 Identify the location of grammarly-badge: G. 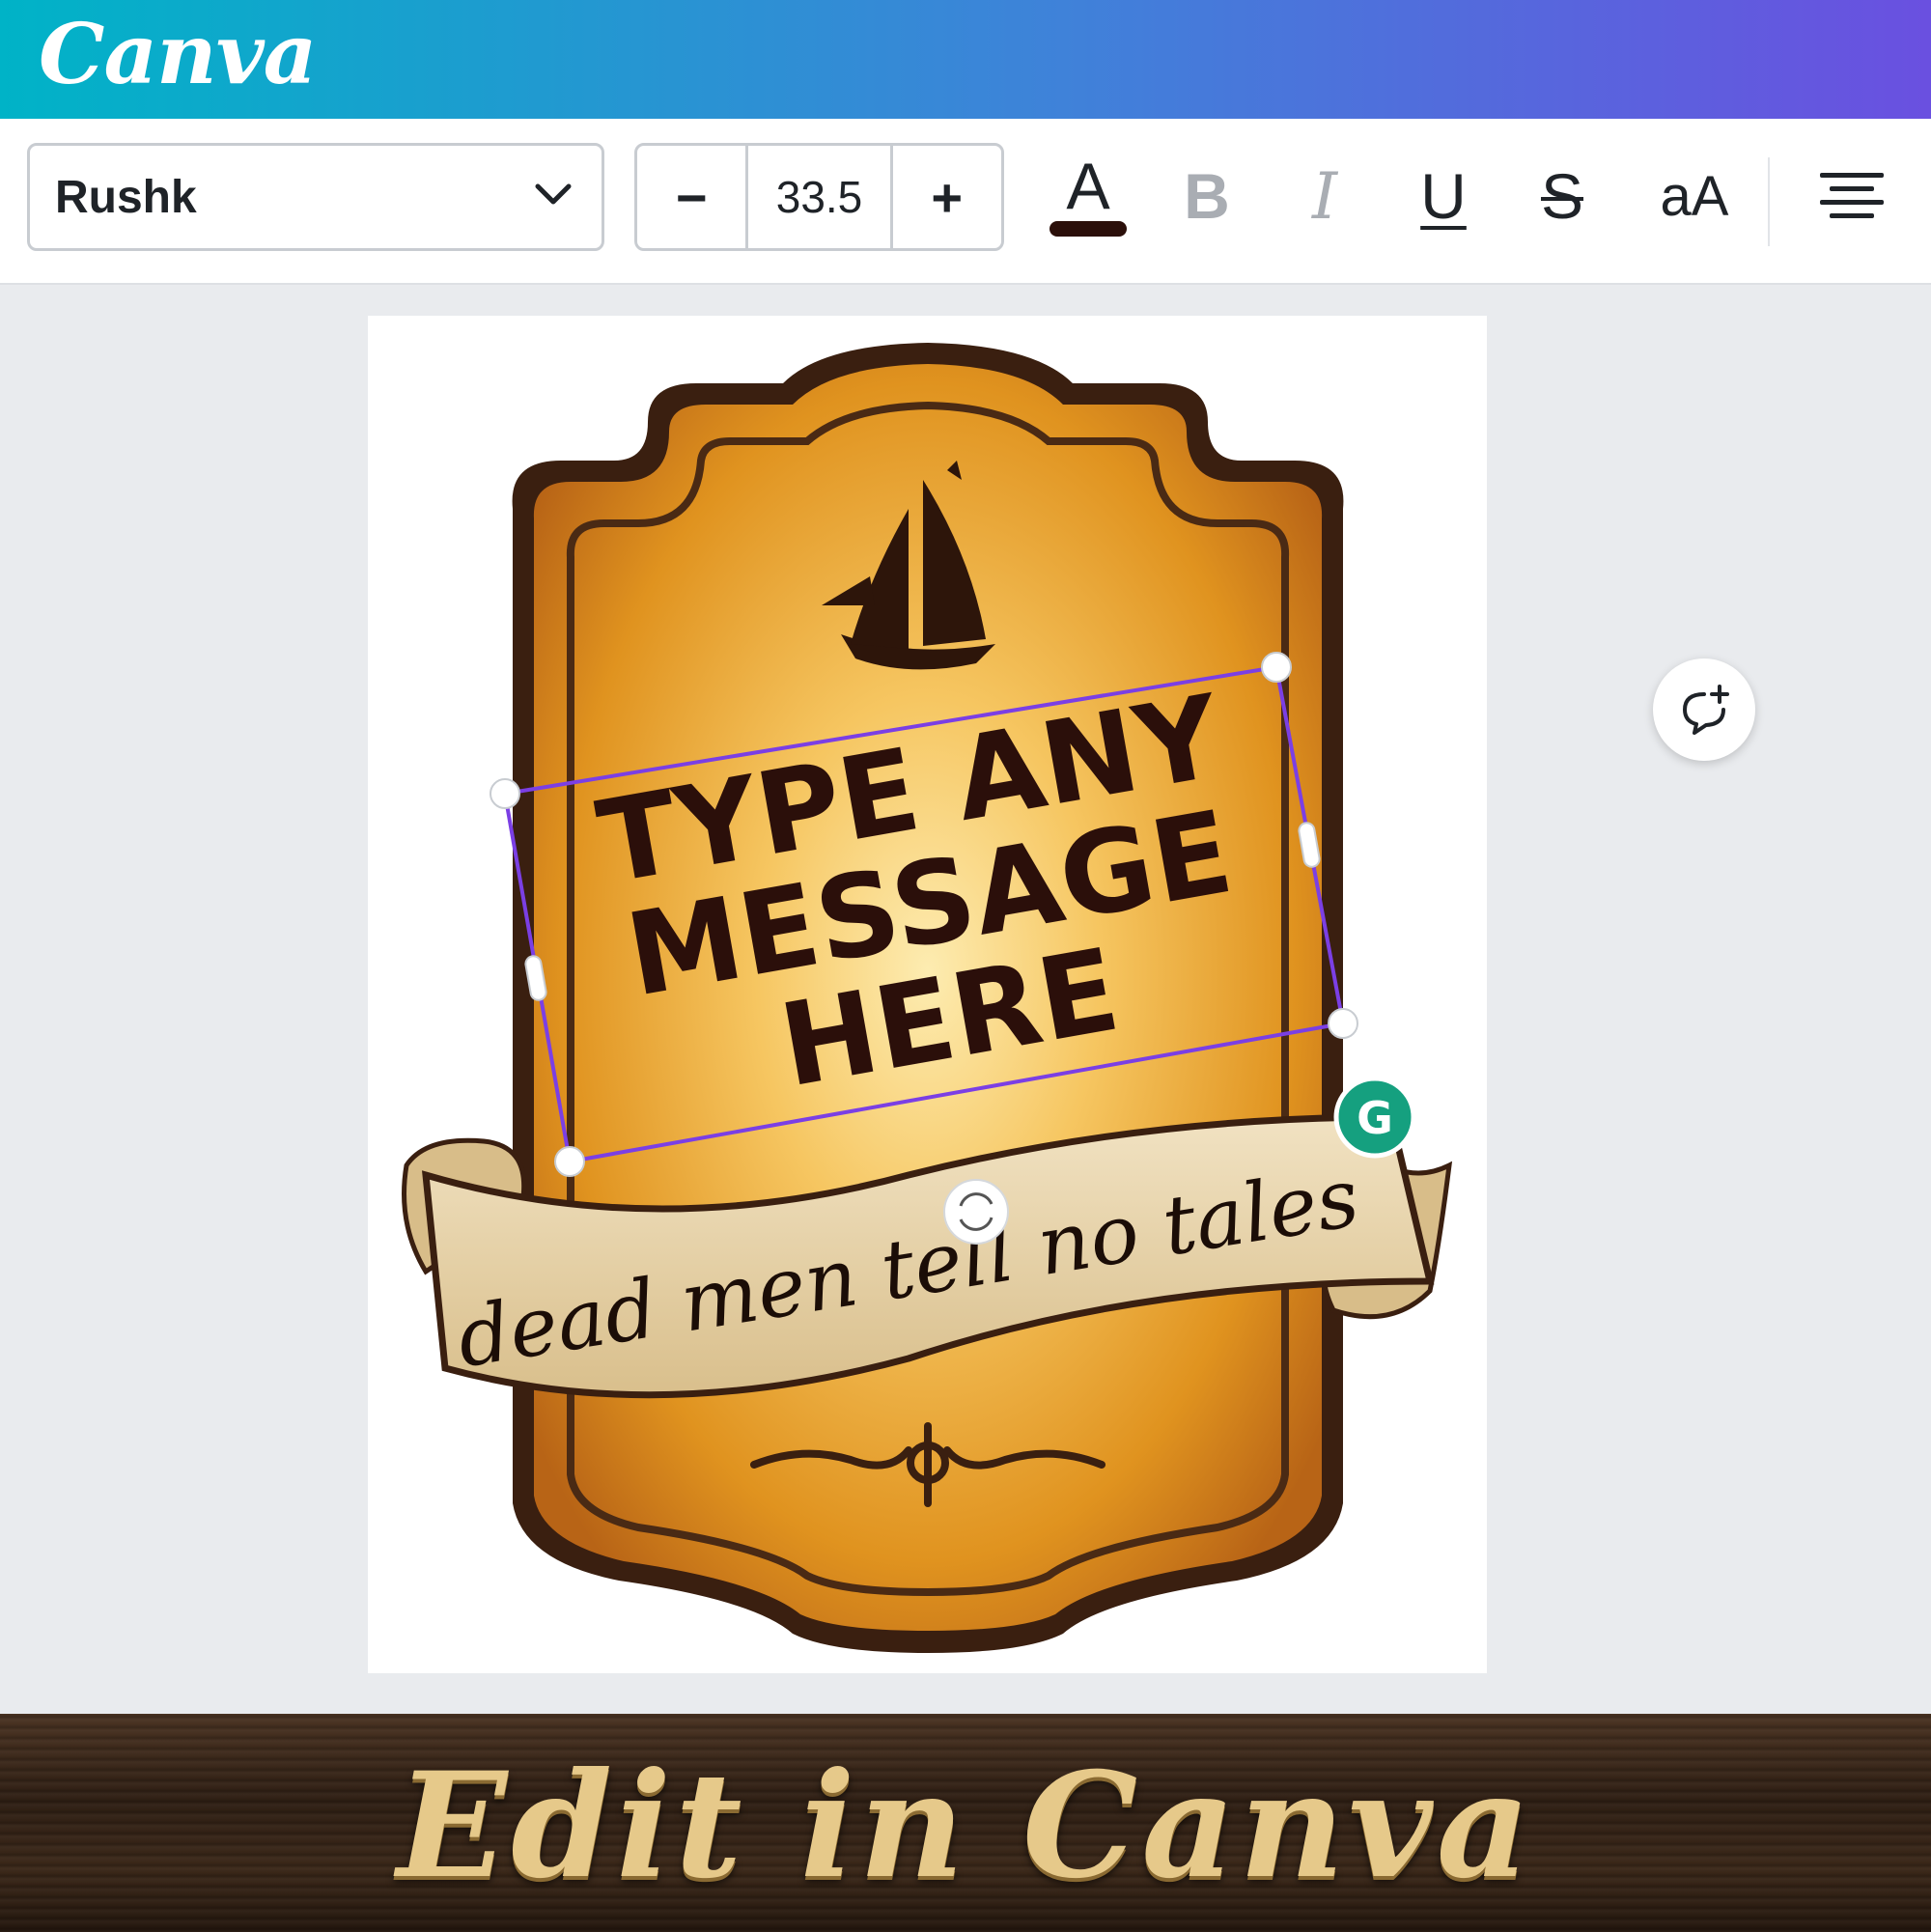
(1374, 1118).